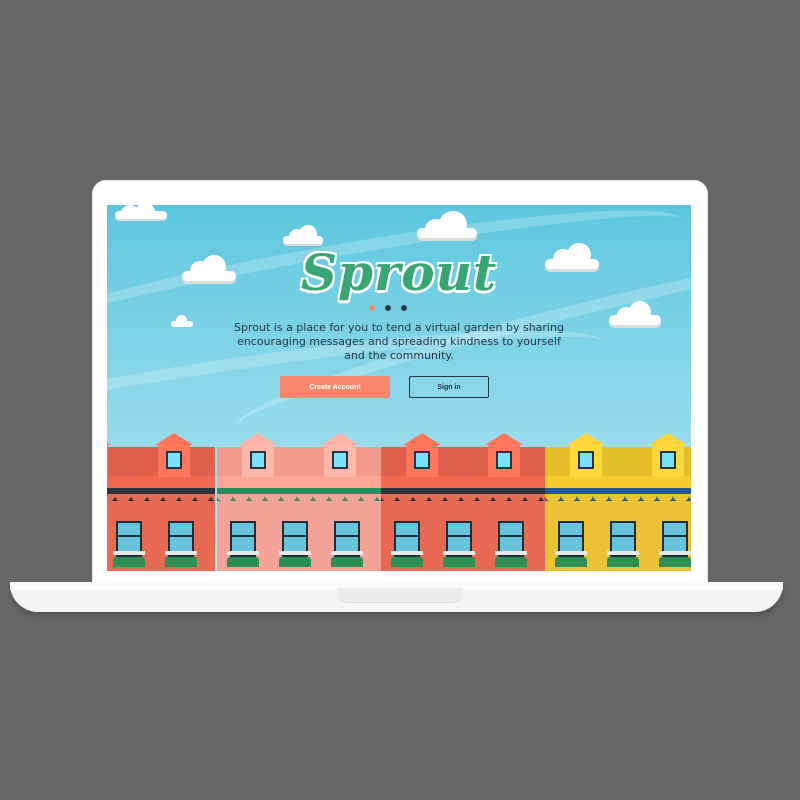 The width and height of the screenshot is (800, 800). Describe the element at coordinates (449, 387) in the screenshot. I see `sign-in-button: Sign in` at that location.